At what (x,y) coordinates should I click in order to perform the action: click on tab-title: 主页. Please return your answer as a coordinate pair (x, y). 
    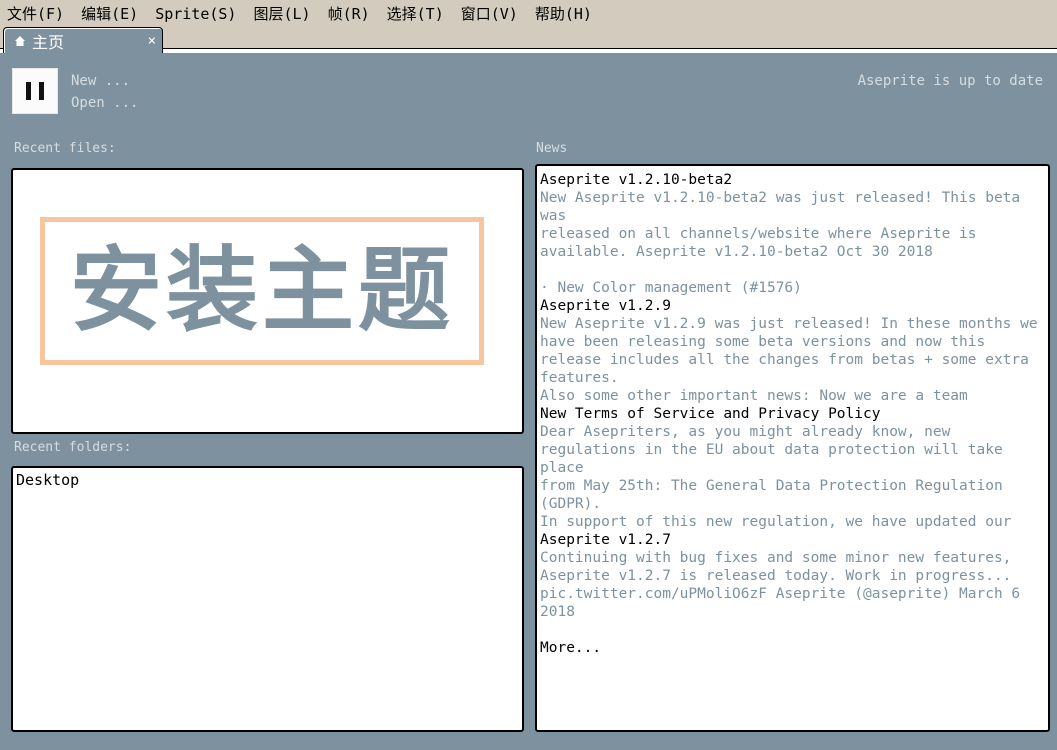
    Looking at the image, I should click on (48, 42).